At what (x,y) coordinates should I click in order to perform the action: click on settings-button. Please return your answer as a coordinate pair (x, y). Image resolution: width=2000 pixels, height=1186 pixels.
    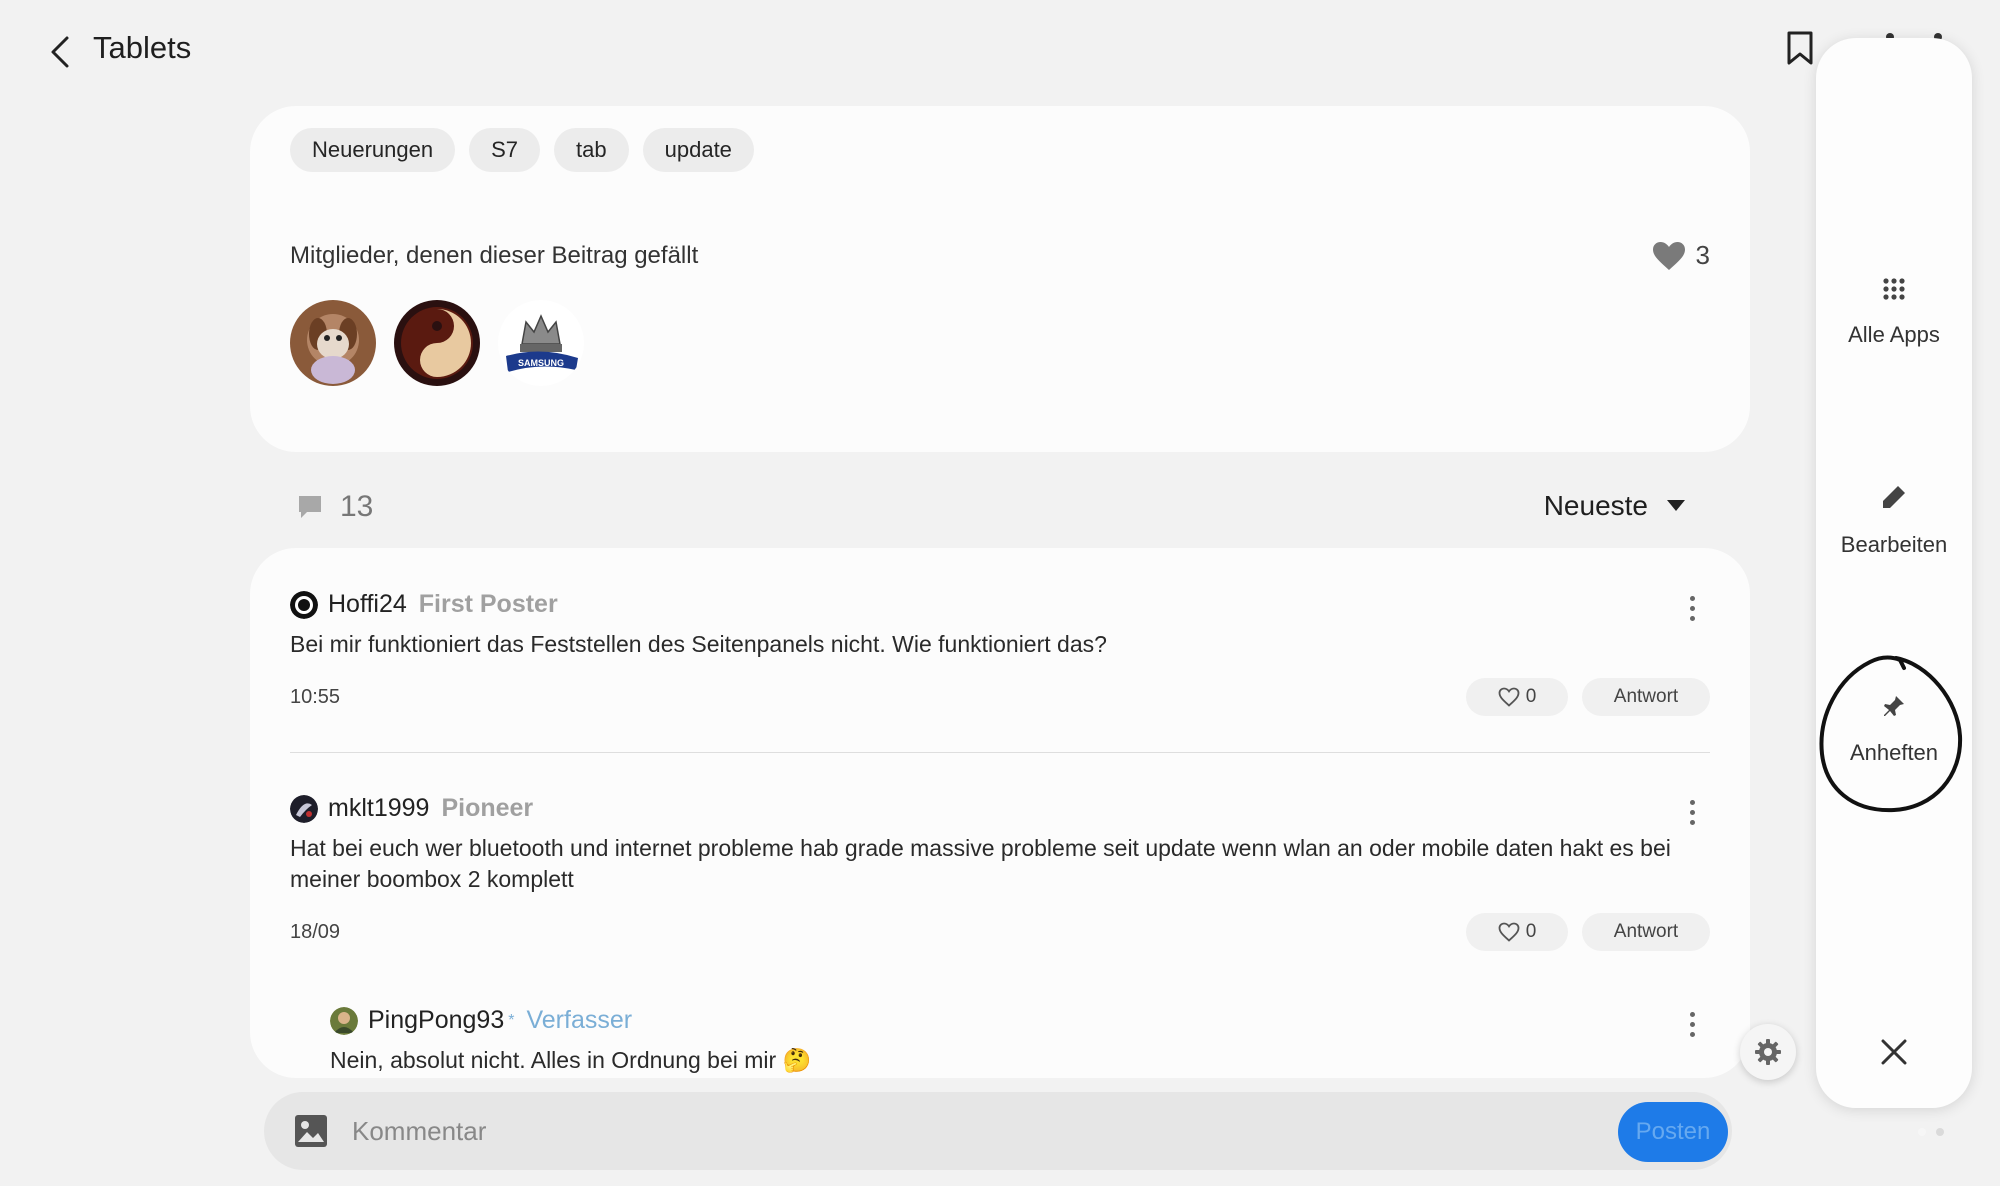
    Looking at the image, I should click on (1768, 1052).